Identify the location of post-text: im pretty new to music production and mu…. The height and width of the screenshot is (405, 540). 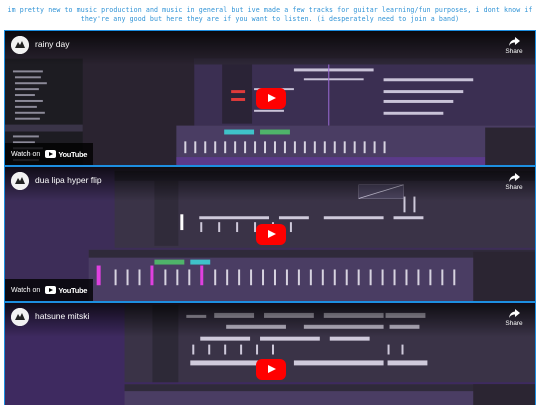
(270, 14).